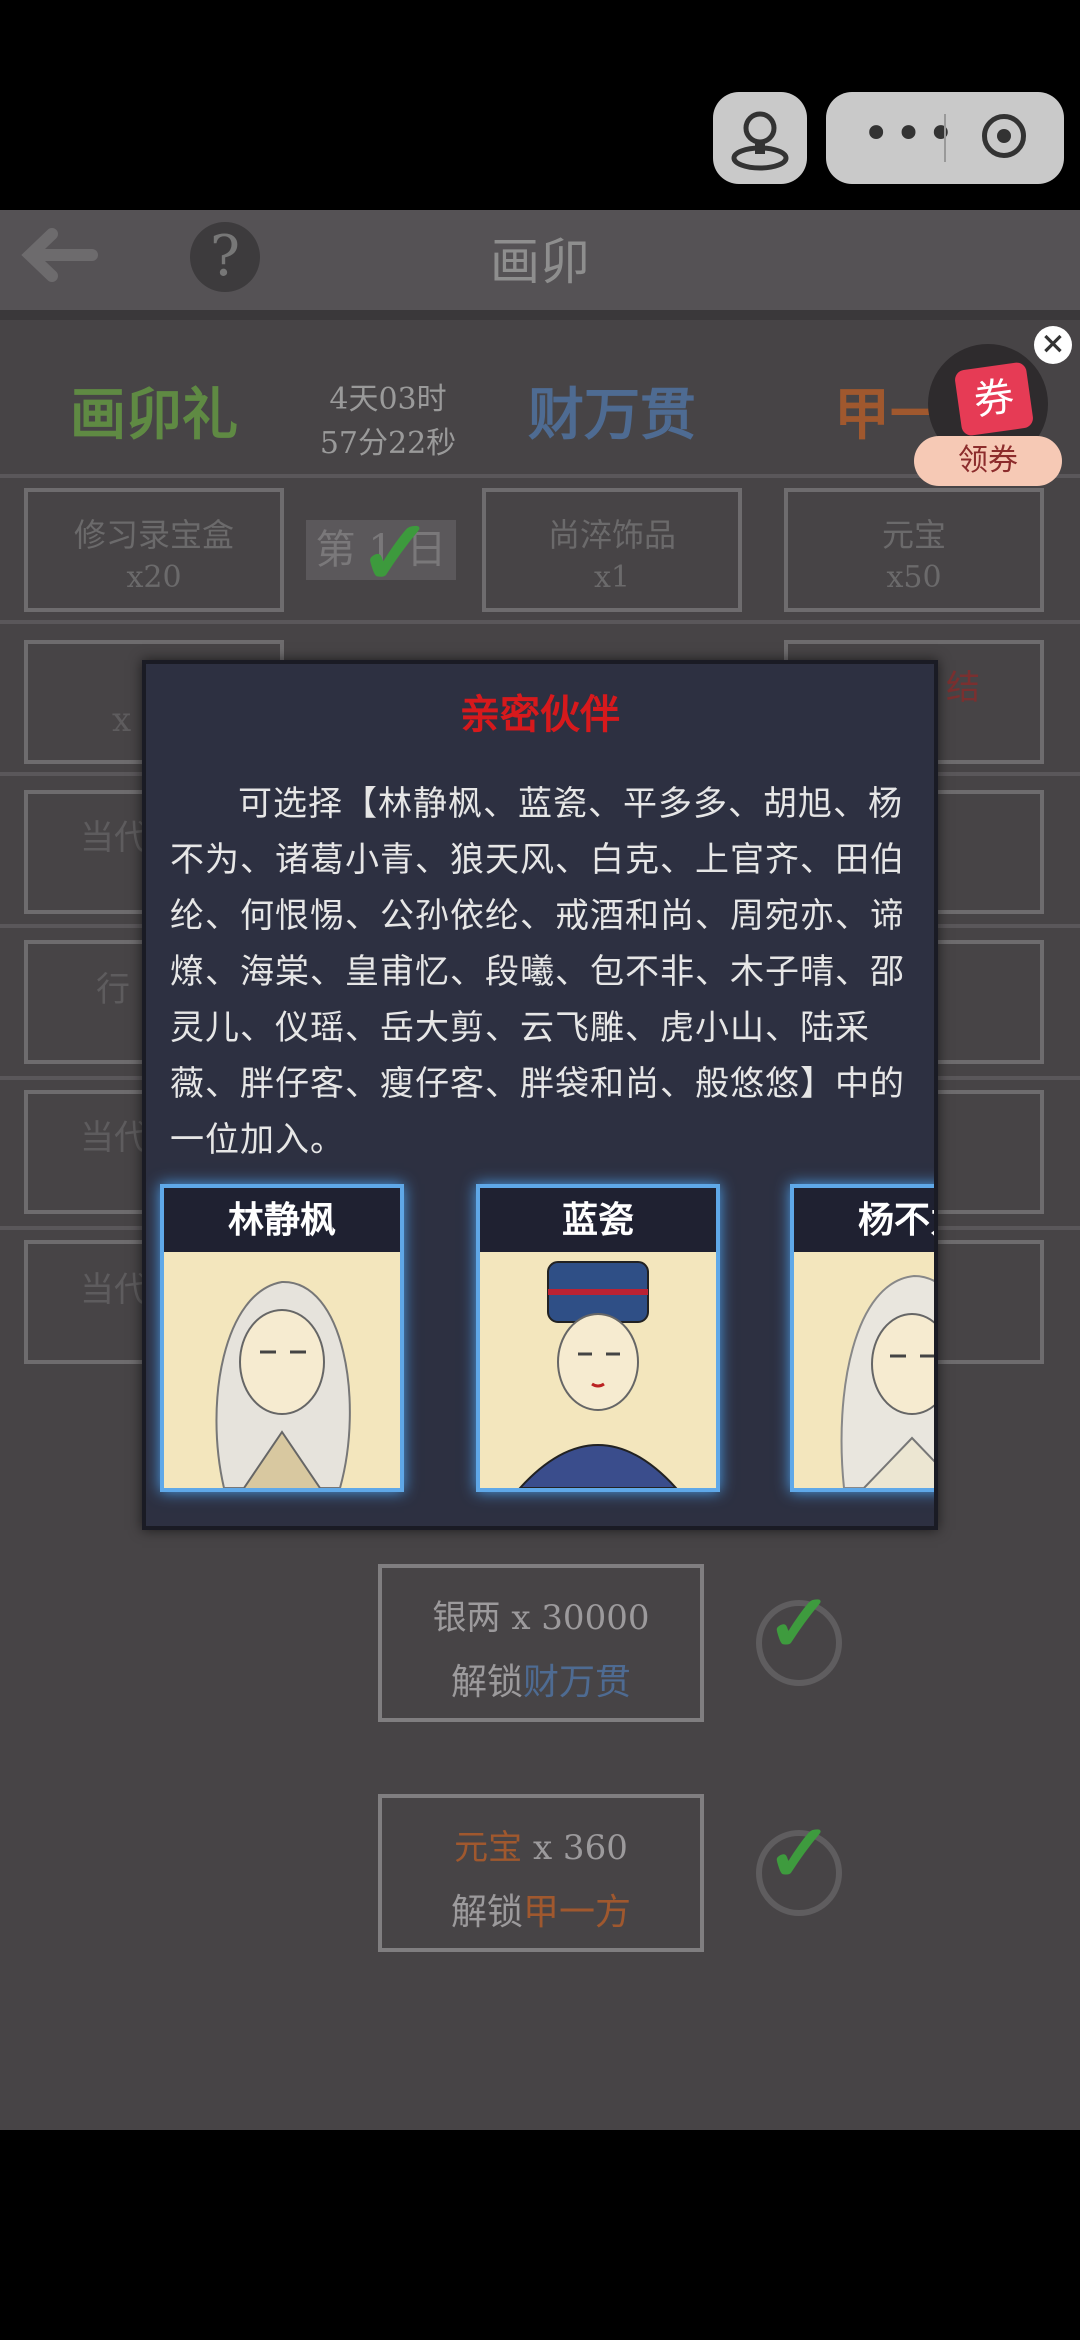 The height and width of the screenshot is (2340, 1080). I want to click on reward-qty: x1, so click(611, 577).